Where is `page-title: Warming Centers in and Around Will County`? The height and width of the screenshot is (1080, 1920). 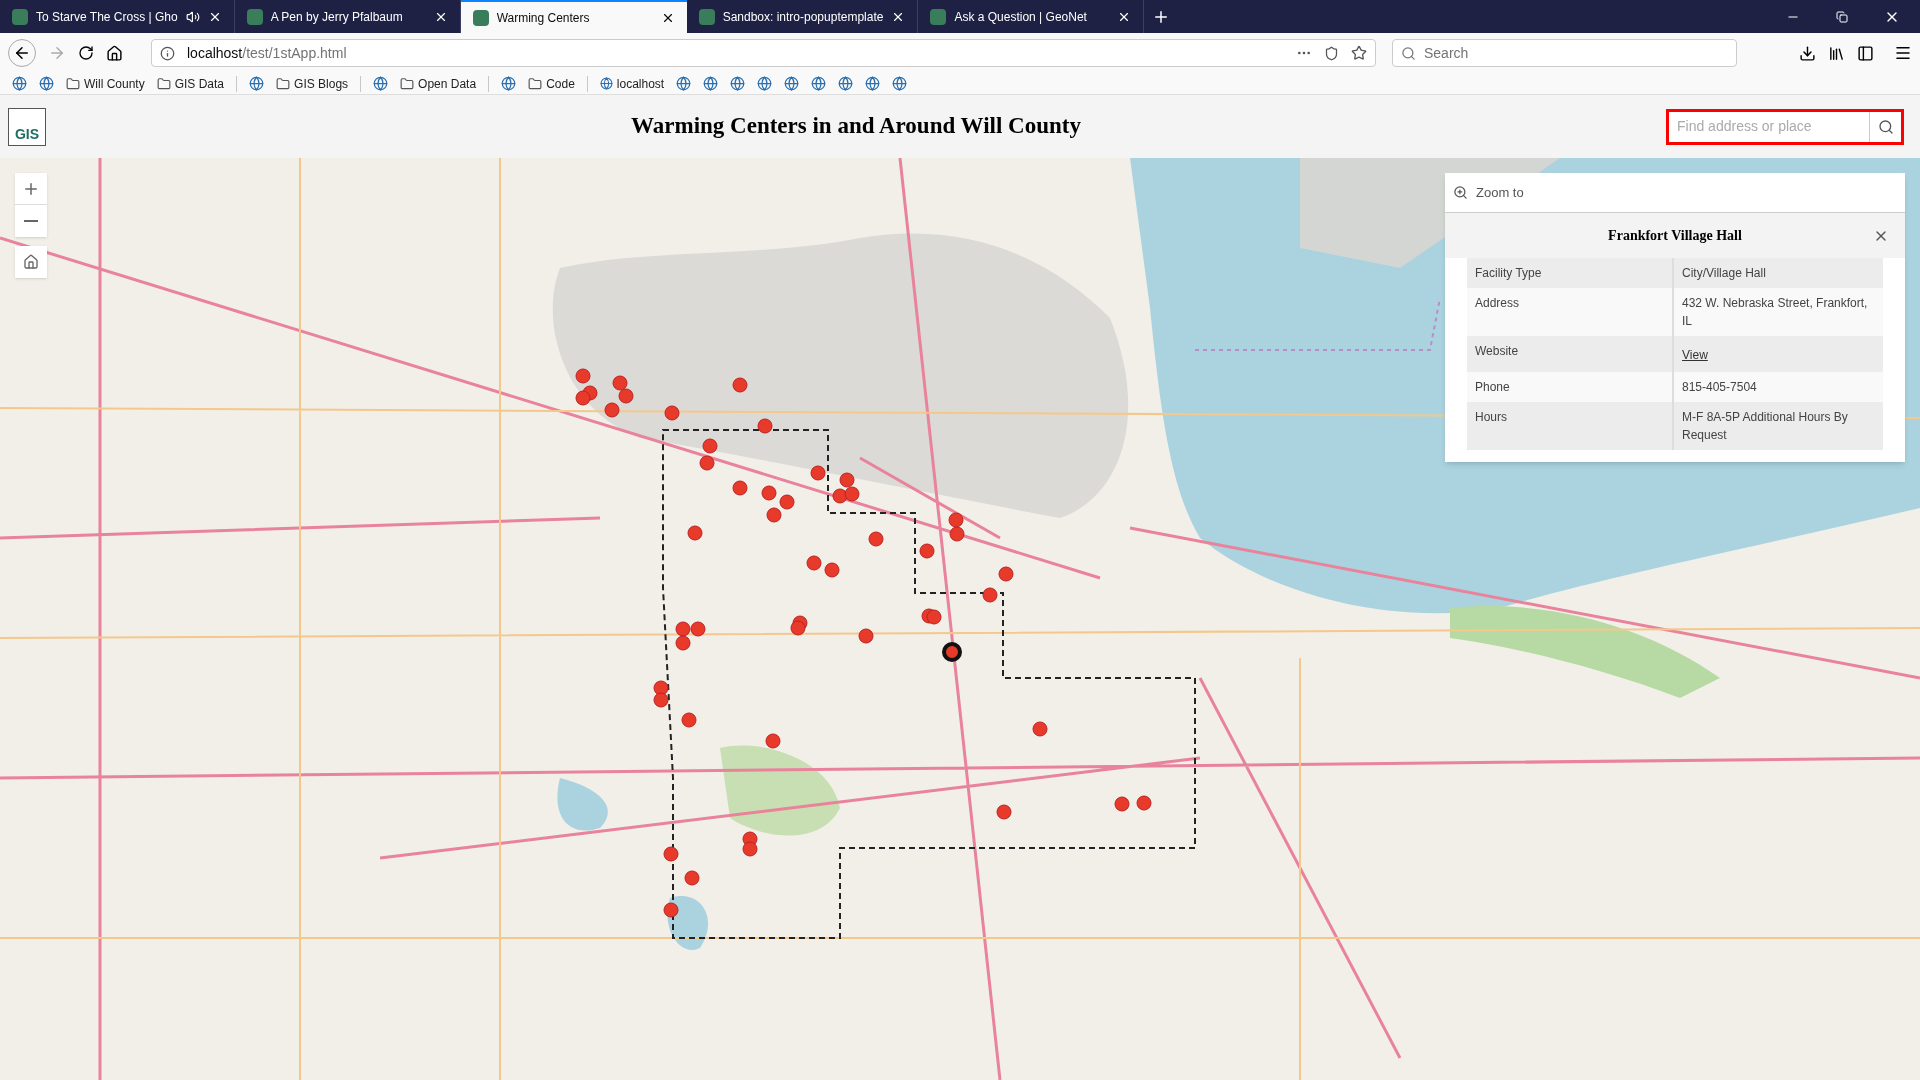
page-title: Warming Centers in and Around Will County is located at coordinates (856, 126).